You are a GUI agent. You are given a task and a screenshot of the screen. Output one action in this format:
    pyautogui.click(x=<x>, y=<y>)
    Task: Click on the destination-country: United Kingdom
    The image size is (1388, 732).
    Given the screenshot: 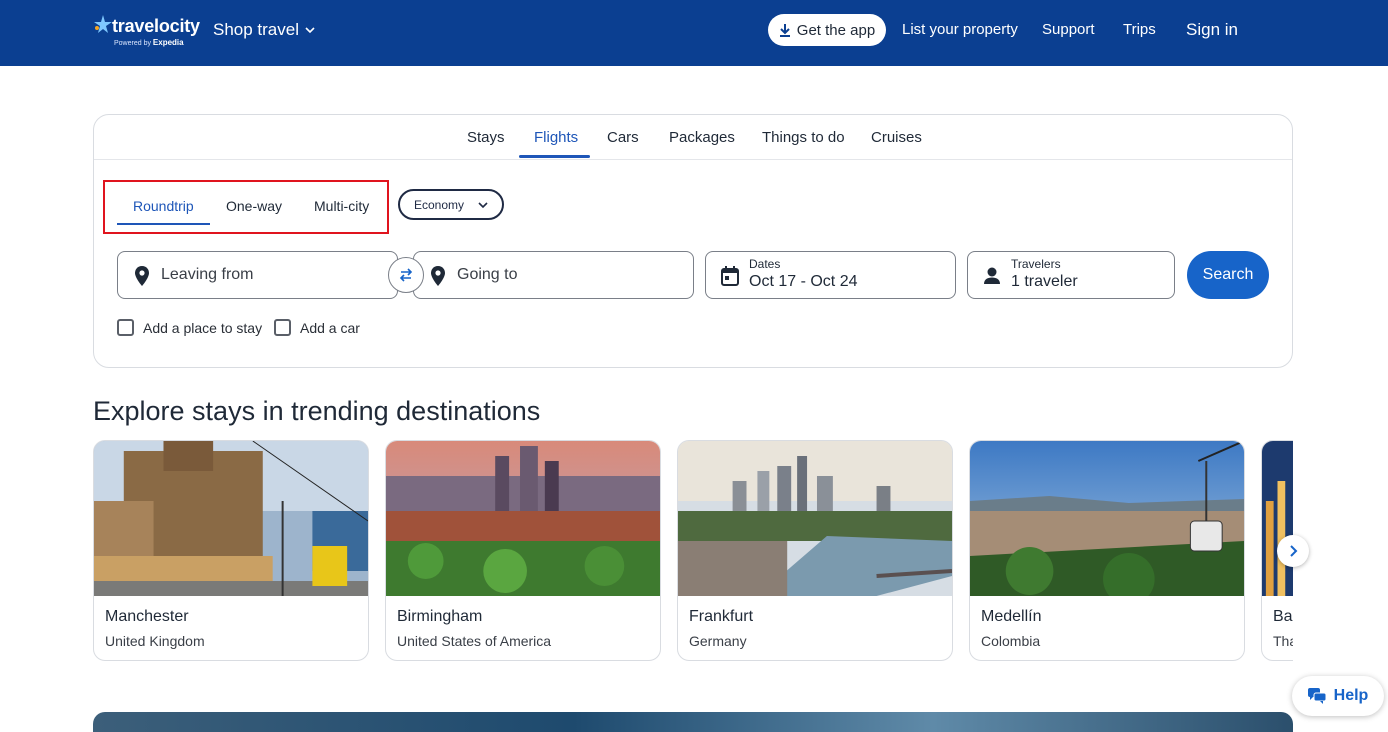 What is the action you would take?
    pyautogui.click(x=155, y=641)
    